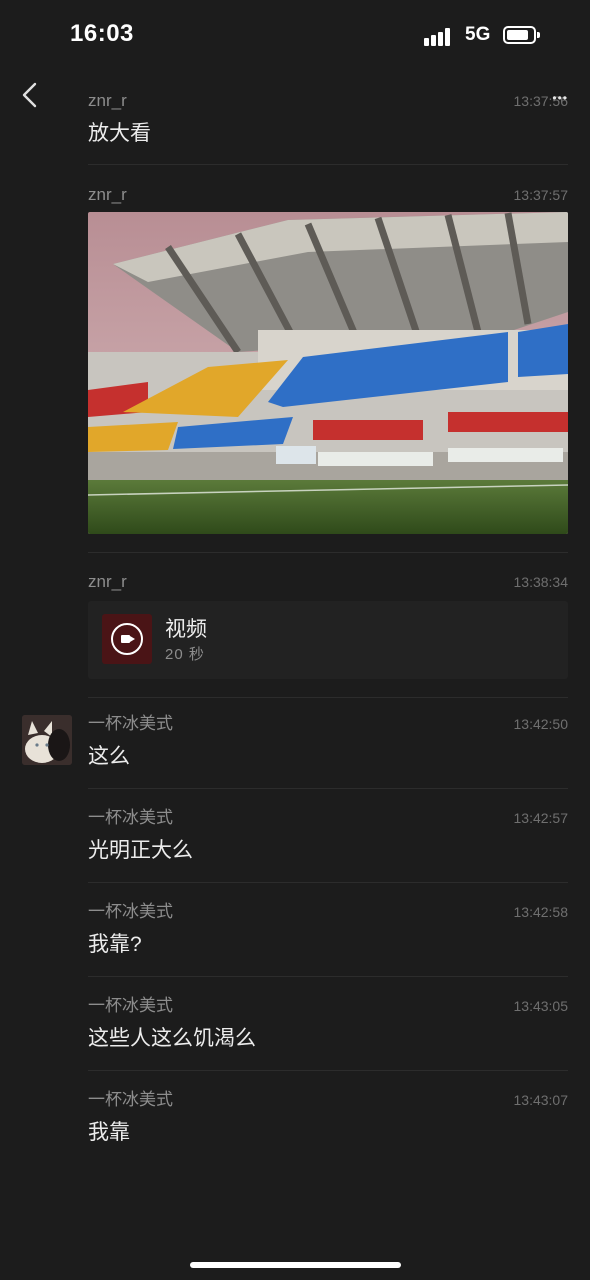 The width and height of the screenshot is (590, 1280). What do you see at coordinates (541, 912) in the screenshot?
I see `message-time: 13:42:58` at bounding box center [541, 912].